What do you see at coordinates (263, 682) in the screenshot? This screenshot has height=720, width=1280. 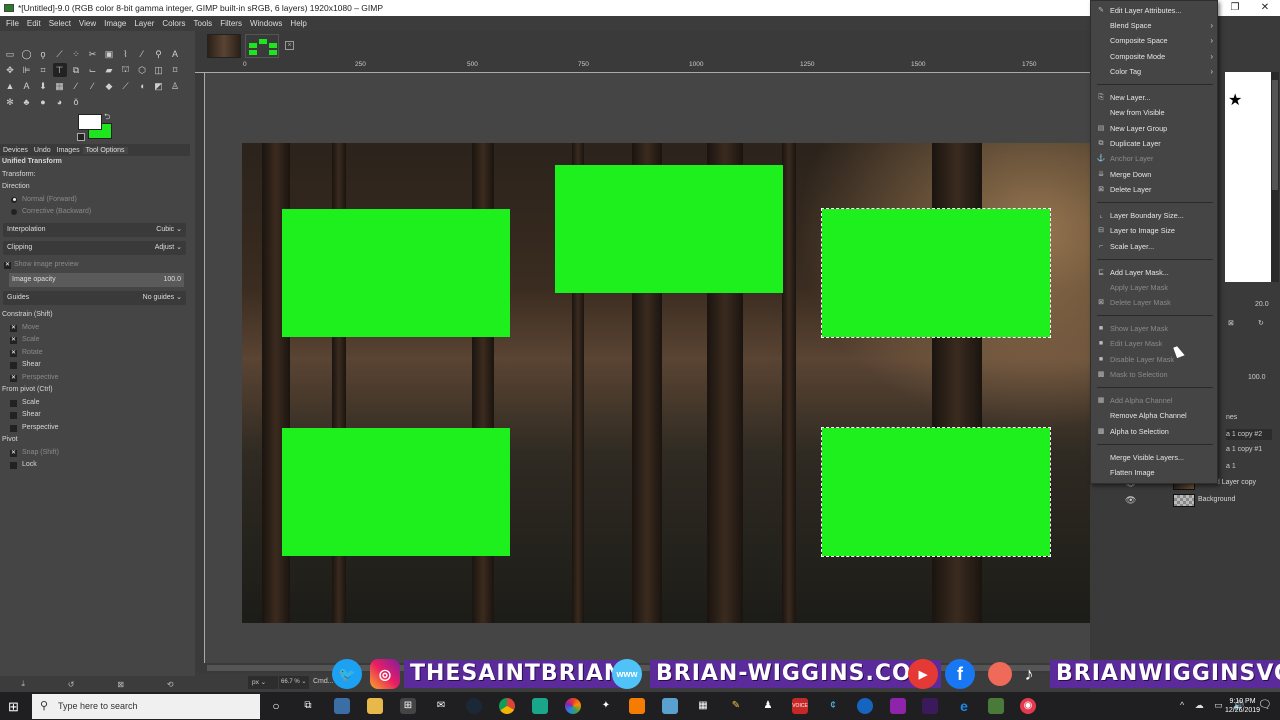 I see `unit-select: px ⌄` at bounding box center [263, 682].